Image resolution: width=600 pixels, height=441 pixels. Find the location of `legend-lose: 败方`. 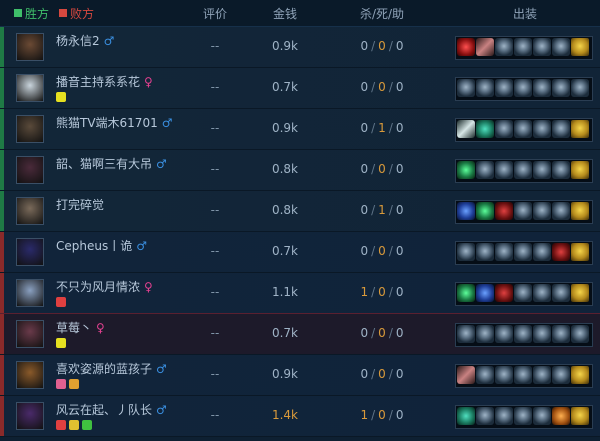

legend-lose: 败方 is located at coordinates (76, 13).